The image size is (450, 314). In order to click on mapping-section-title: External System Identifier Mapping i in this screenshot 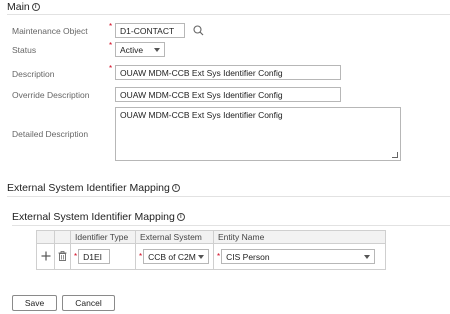, I will do `click(93, 188)`.